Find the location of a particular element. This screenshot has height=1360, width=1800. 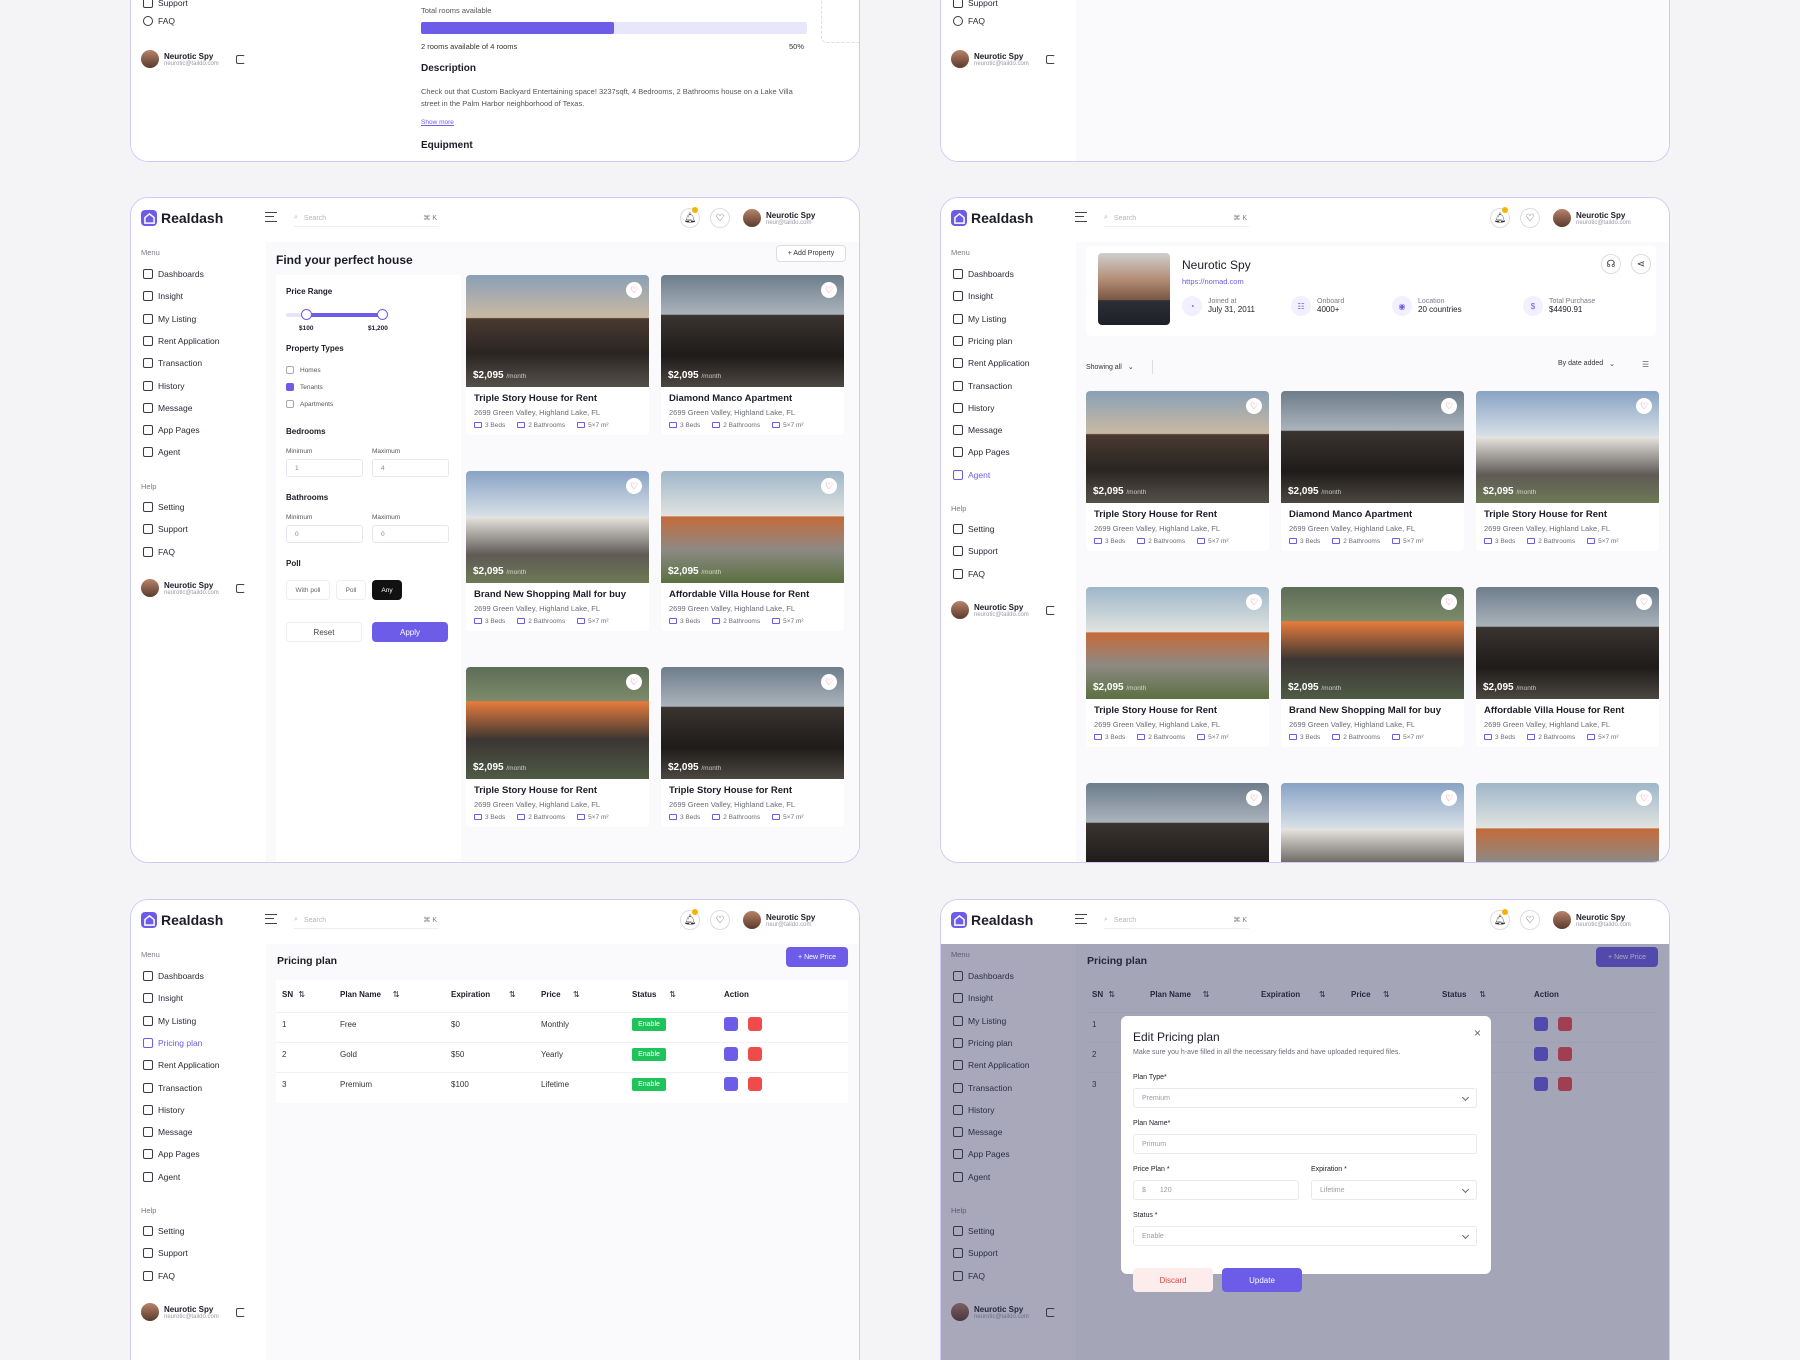

sidebar-item-setting: Setting is located at coordinates (163, 507).